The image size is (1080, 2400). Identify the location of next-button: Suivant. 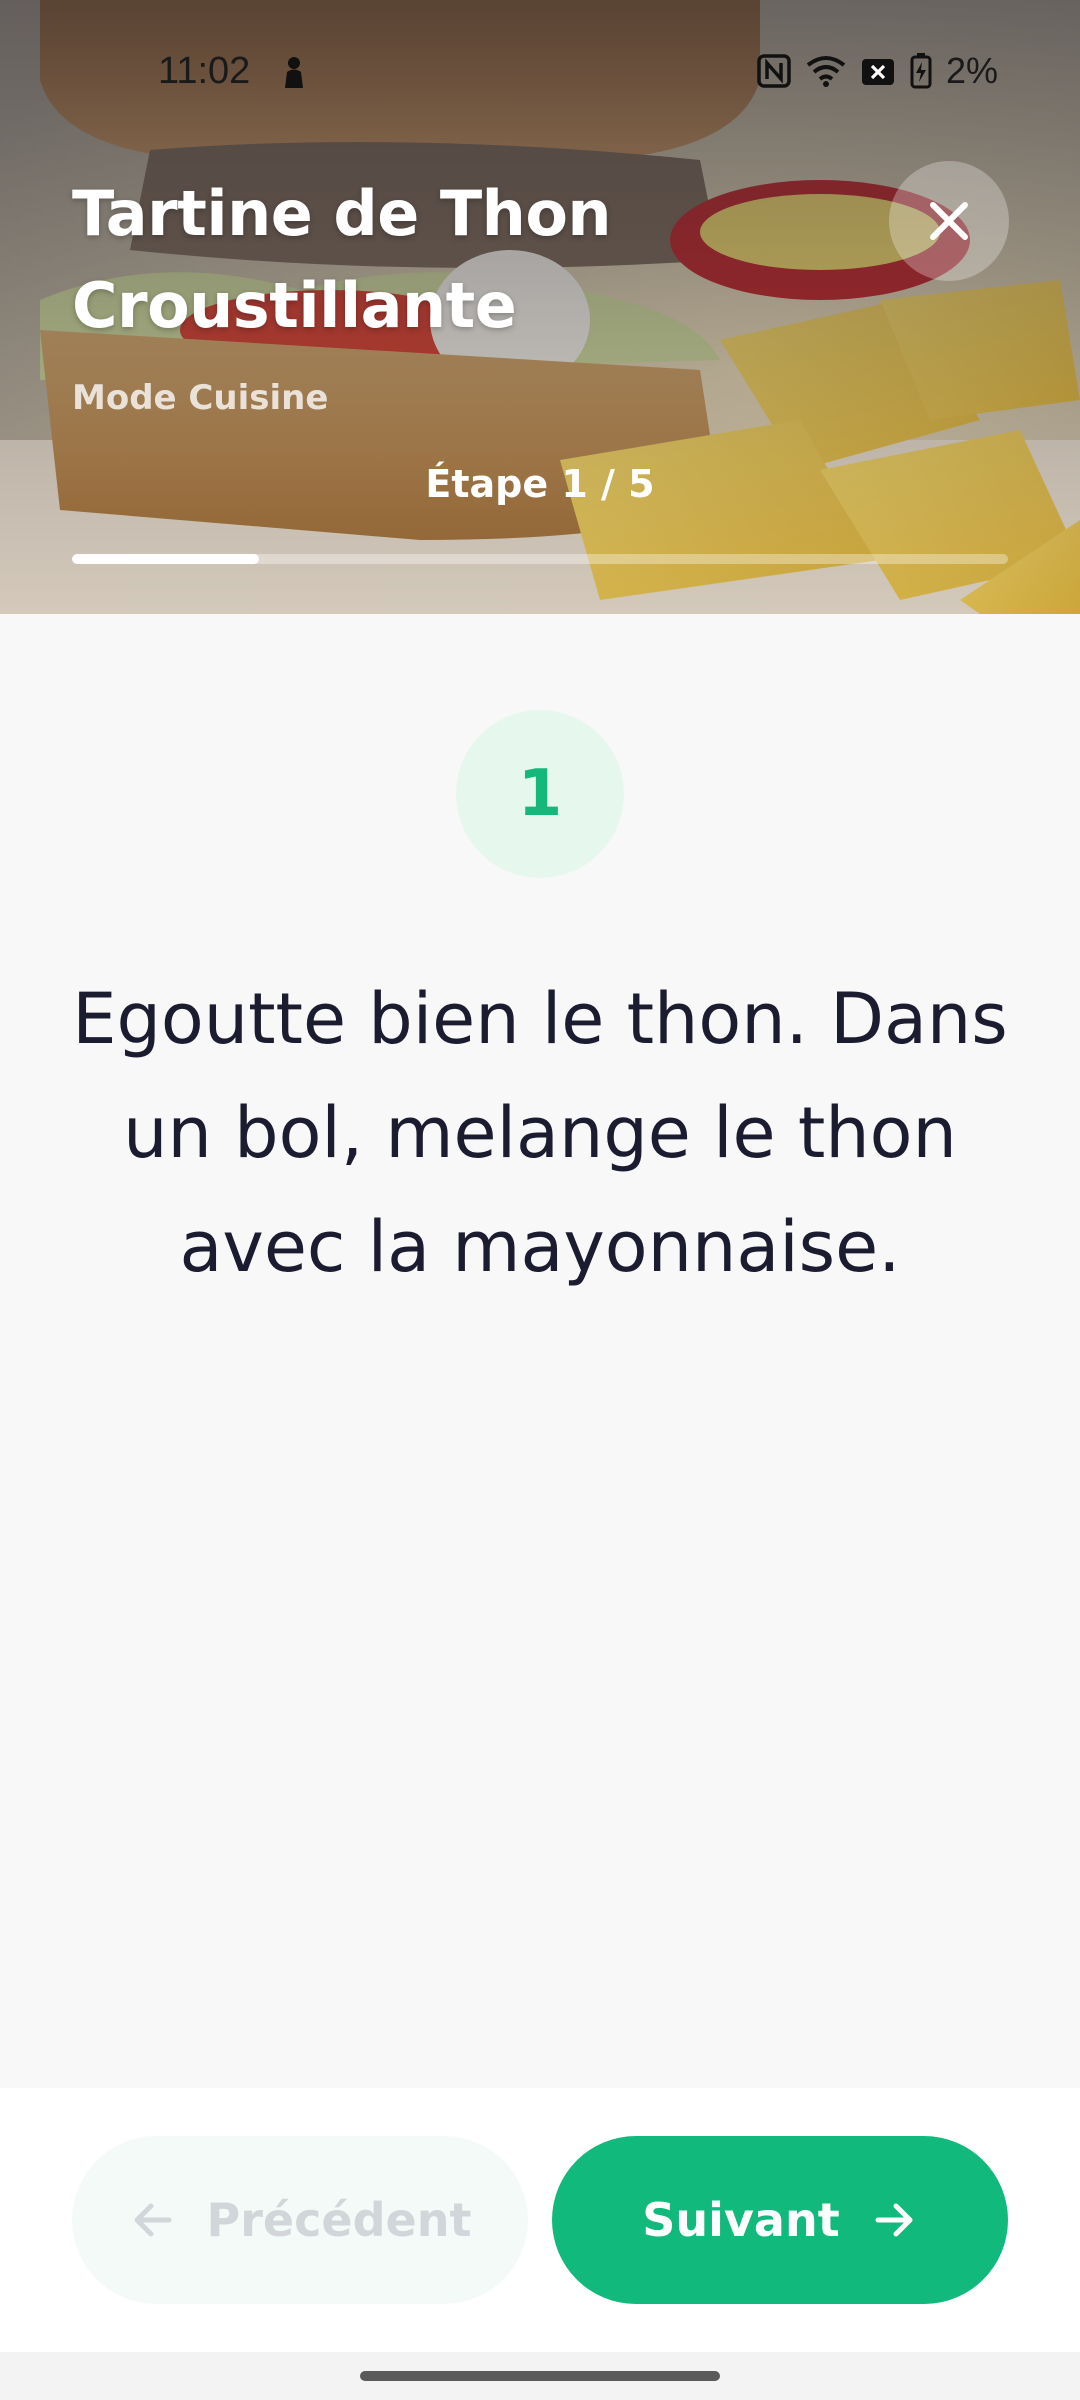
(780, 2220).